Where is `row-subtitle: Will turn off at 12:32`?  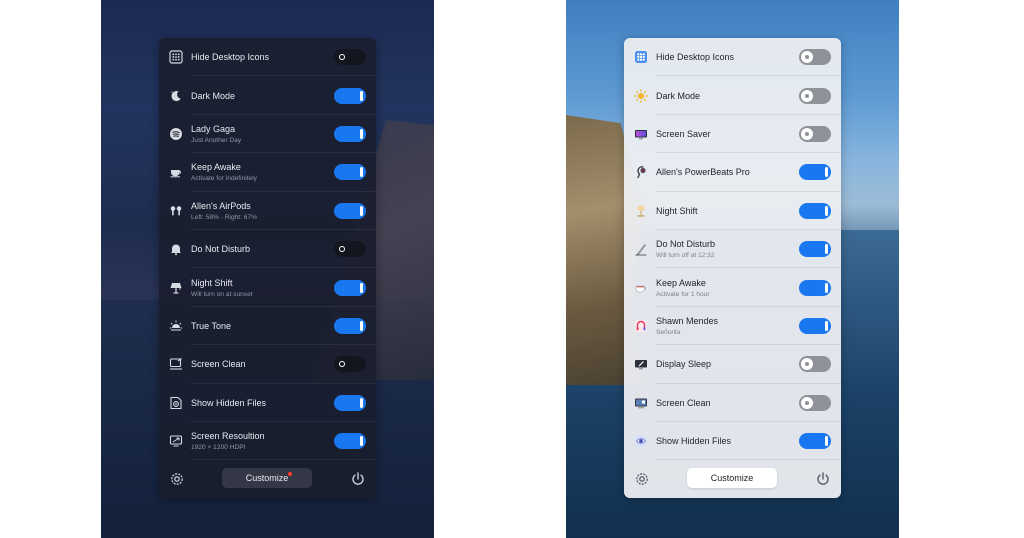 row-subtitle: Will turn off at 12:32 is located at coordinates (685, 256).